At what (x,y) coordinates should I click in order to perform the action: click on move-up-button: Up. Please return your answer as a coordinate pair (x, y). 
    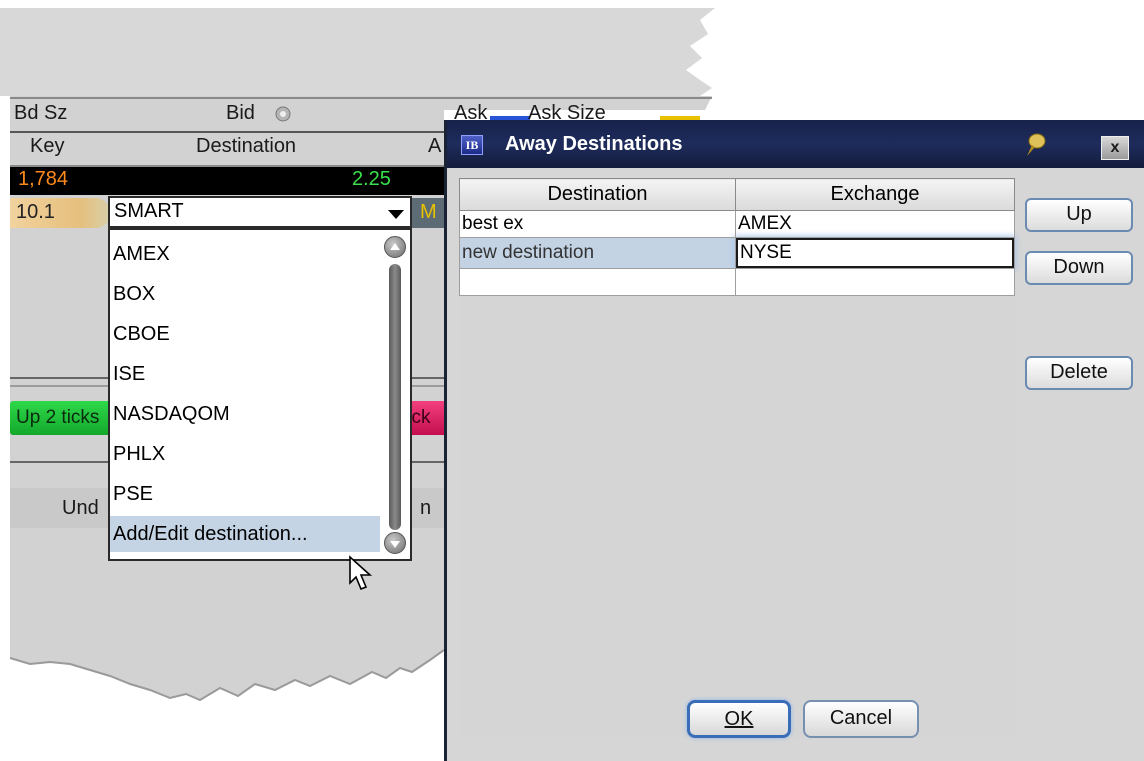
    Looking at the image, I should click on (1079, 215).